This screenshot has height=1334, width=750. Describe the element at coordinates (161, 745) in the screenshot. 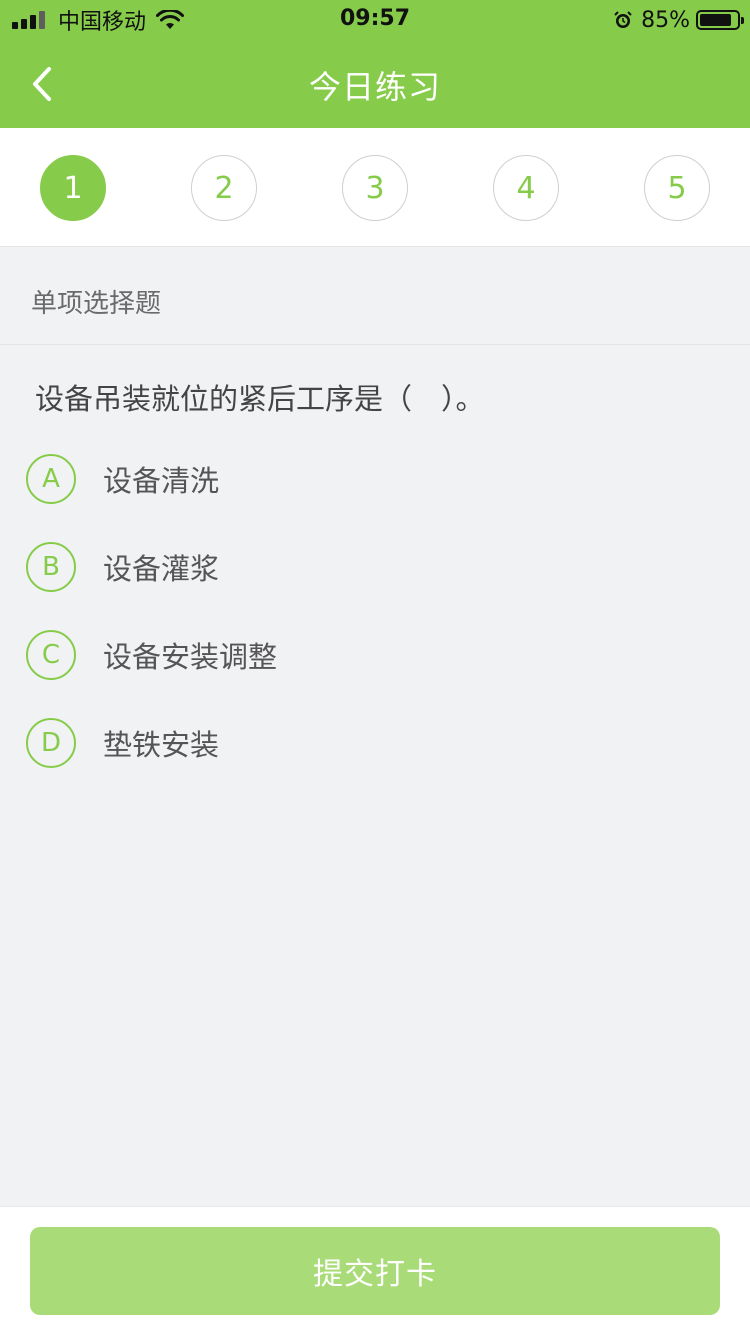

I see `option-text: 垫铁安装` at that location.